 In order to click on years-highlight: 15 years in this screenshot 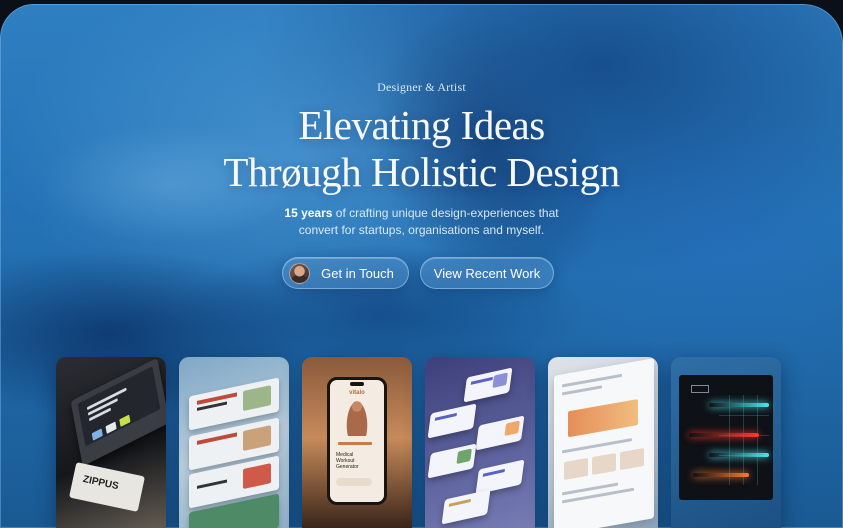, I will do `click(308, 213)`.